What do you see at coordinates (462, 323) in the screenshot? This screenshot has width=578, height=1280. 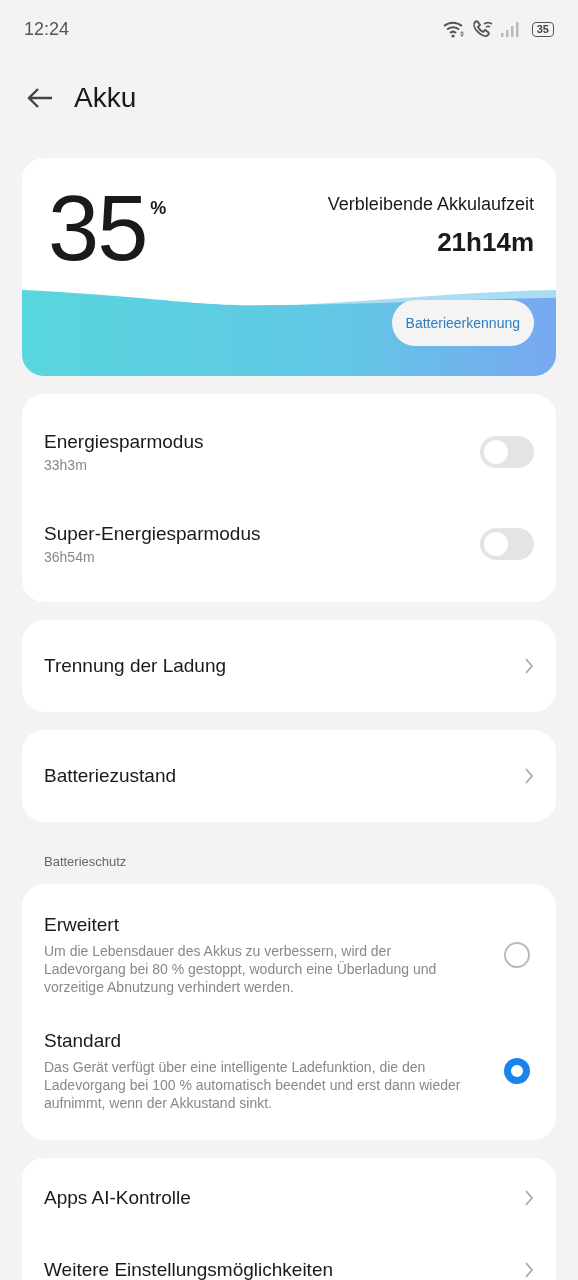 I see `battery-check-button: Batterieerkennung` at bounding box center [462, 323].